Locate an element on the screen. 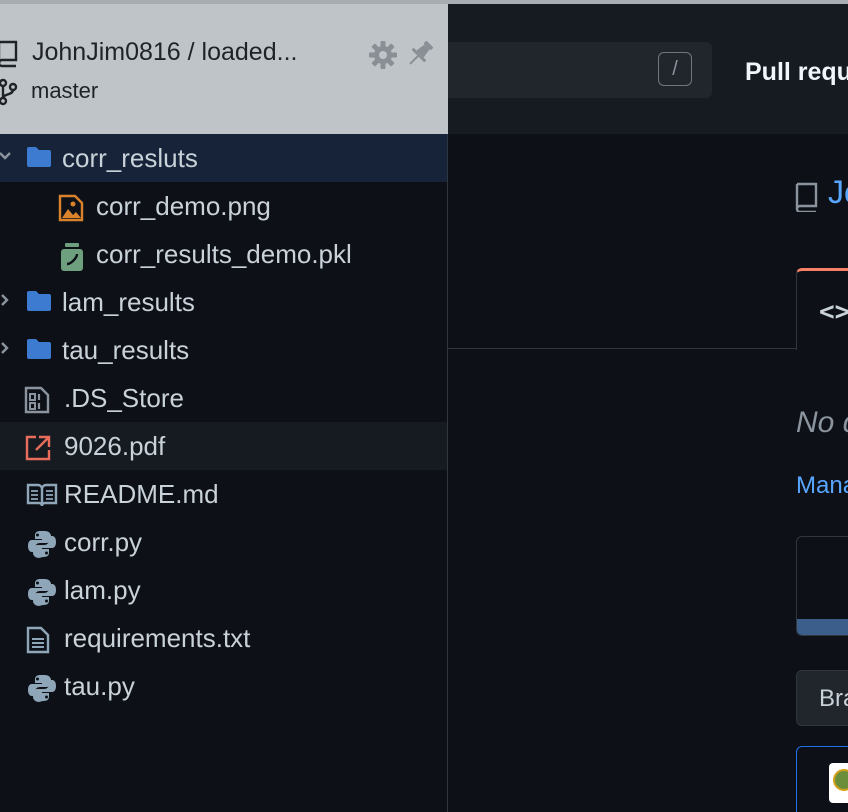 The image size is (848, 812). sidebar-header: JohnJim0816 / loaded... master is located at coordinates (224, 69).